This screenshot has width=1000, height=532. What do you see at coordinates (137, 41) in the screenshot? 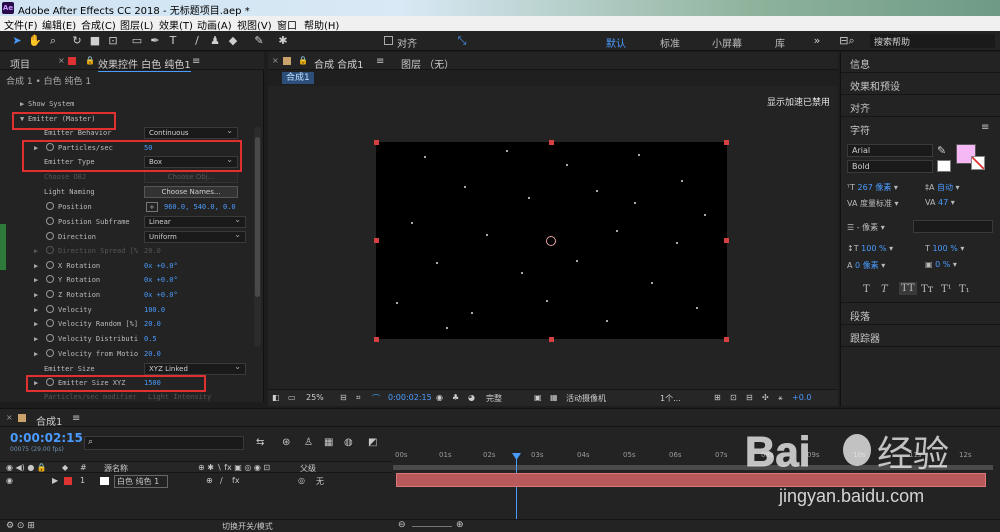
I see `rectangle-tool-icon: ▭` at bounding box center [137, 41].